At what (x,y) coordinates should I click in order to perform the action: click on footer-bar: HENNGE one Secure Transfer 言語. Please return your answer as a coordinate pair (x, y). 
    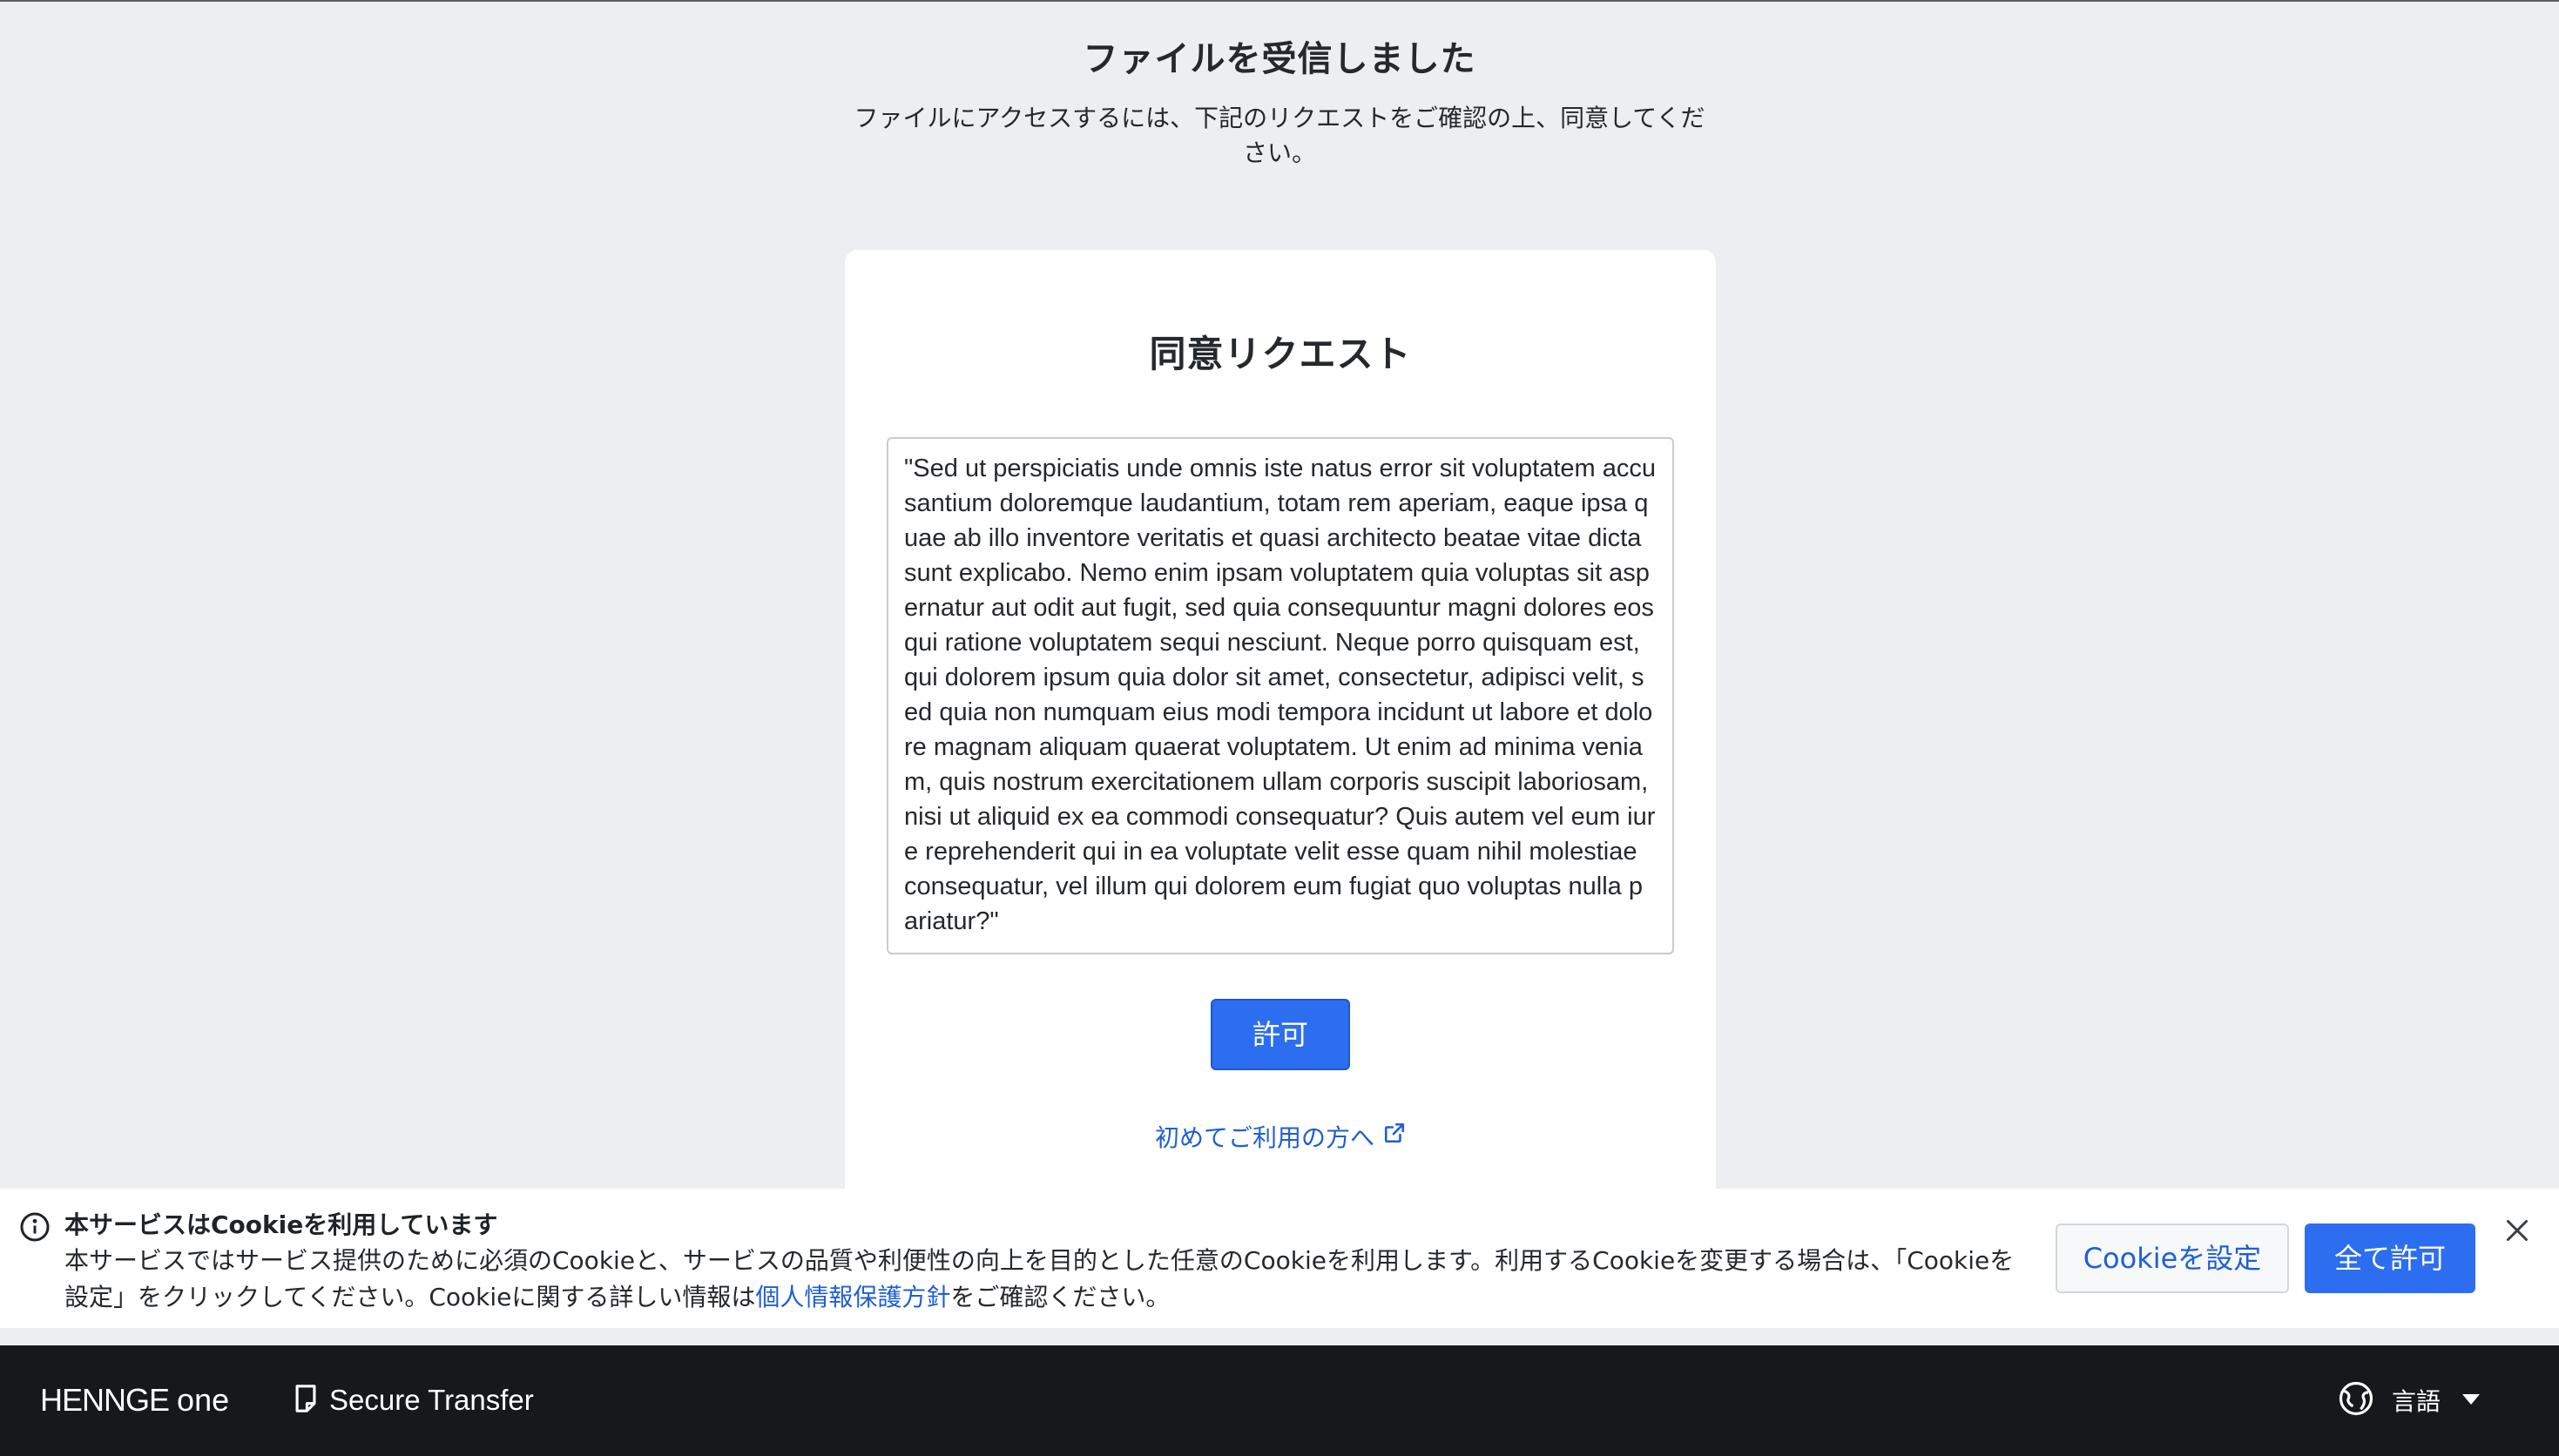
    Looking at the image, I should click on (1279, 1400).